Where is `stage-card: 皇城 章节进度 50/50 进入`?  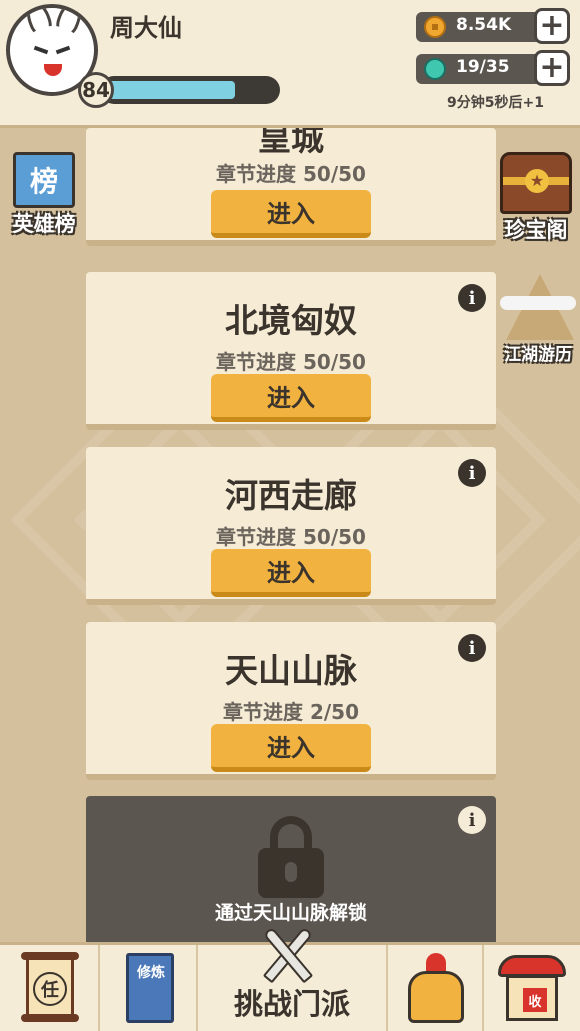 stage-card: 皇城 章节进度 50/50 进入 is located at coordinates (291, 182).